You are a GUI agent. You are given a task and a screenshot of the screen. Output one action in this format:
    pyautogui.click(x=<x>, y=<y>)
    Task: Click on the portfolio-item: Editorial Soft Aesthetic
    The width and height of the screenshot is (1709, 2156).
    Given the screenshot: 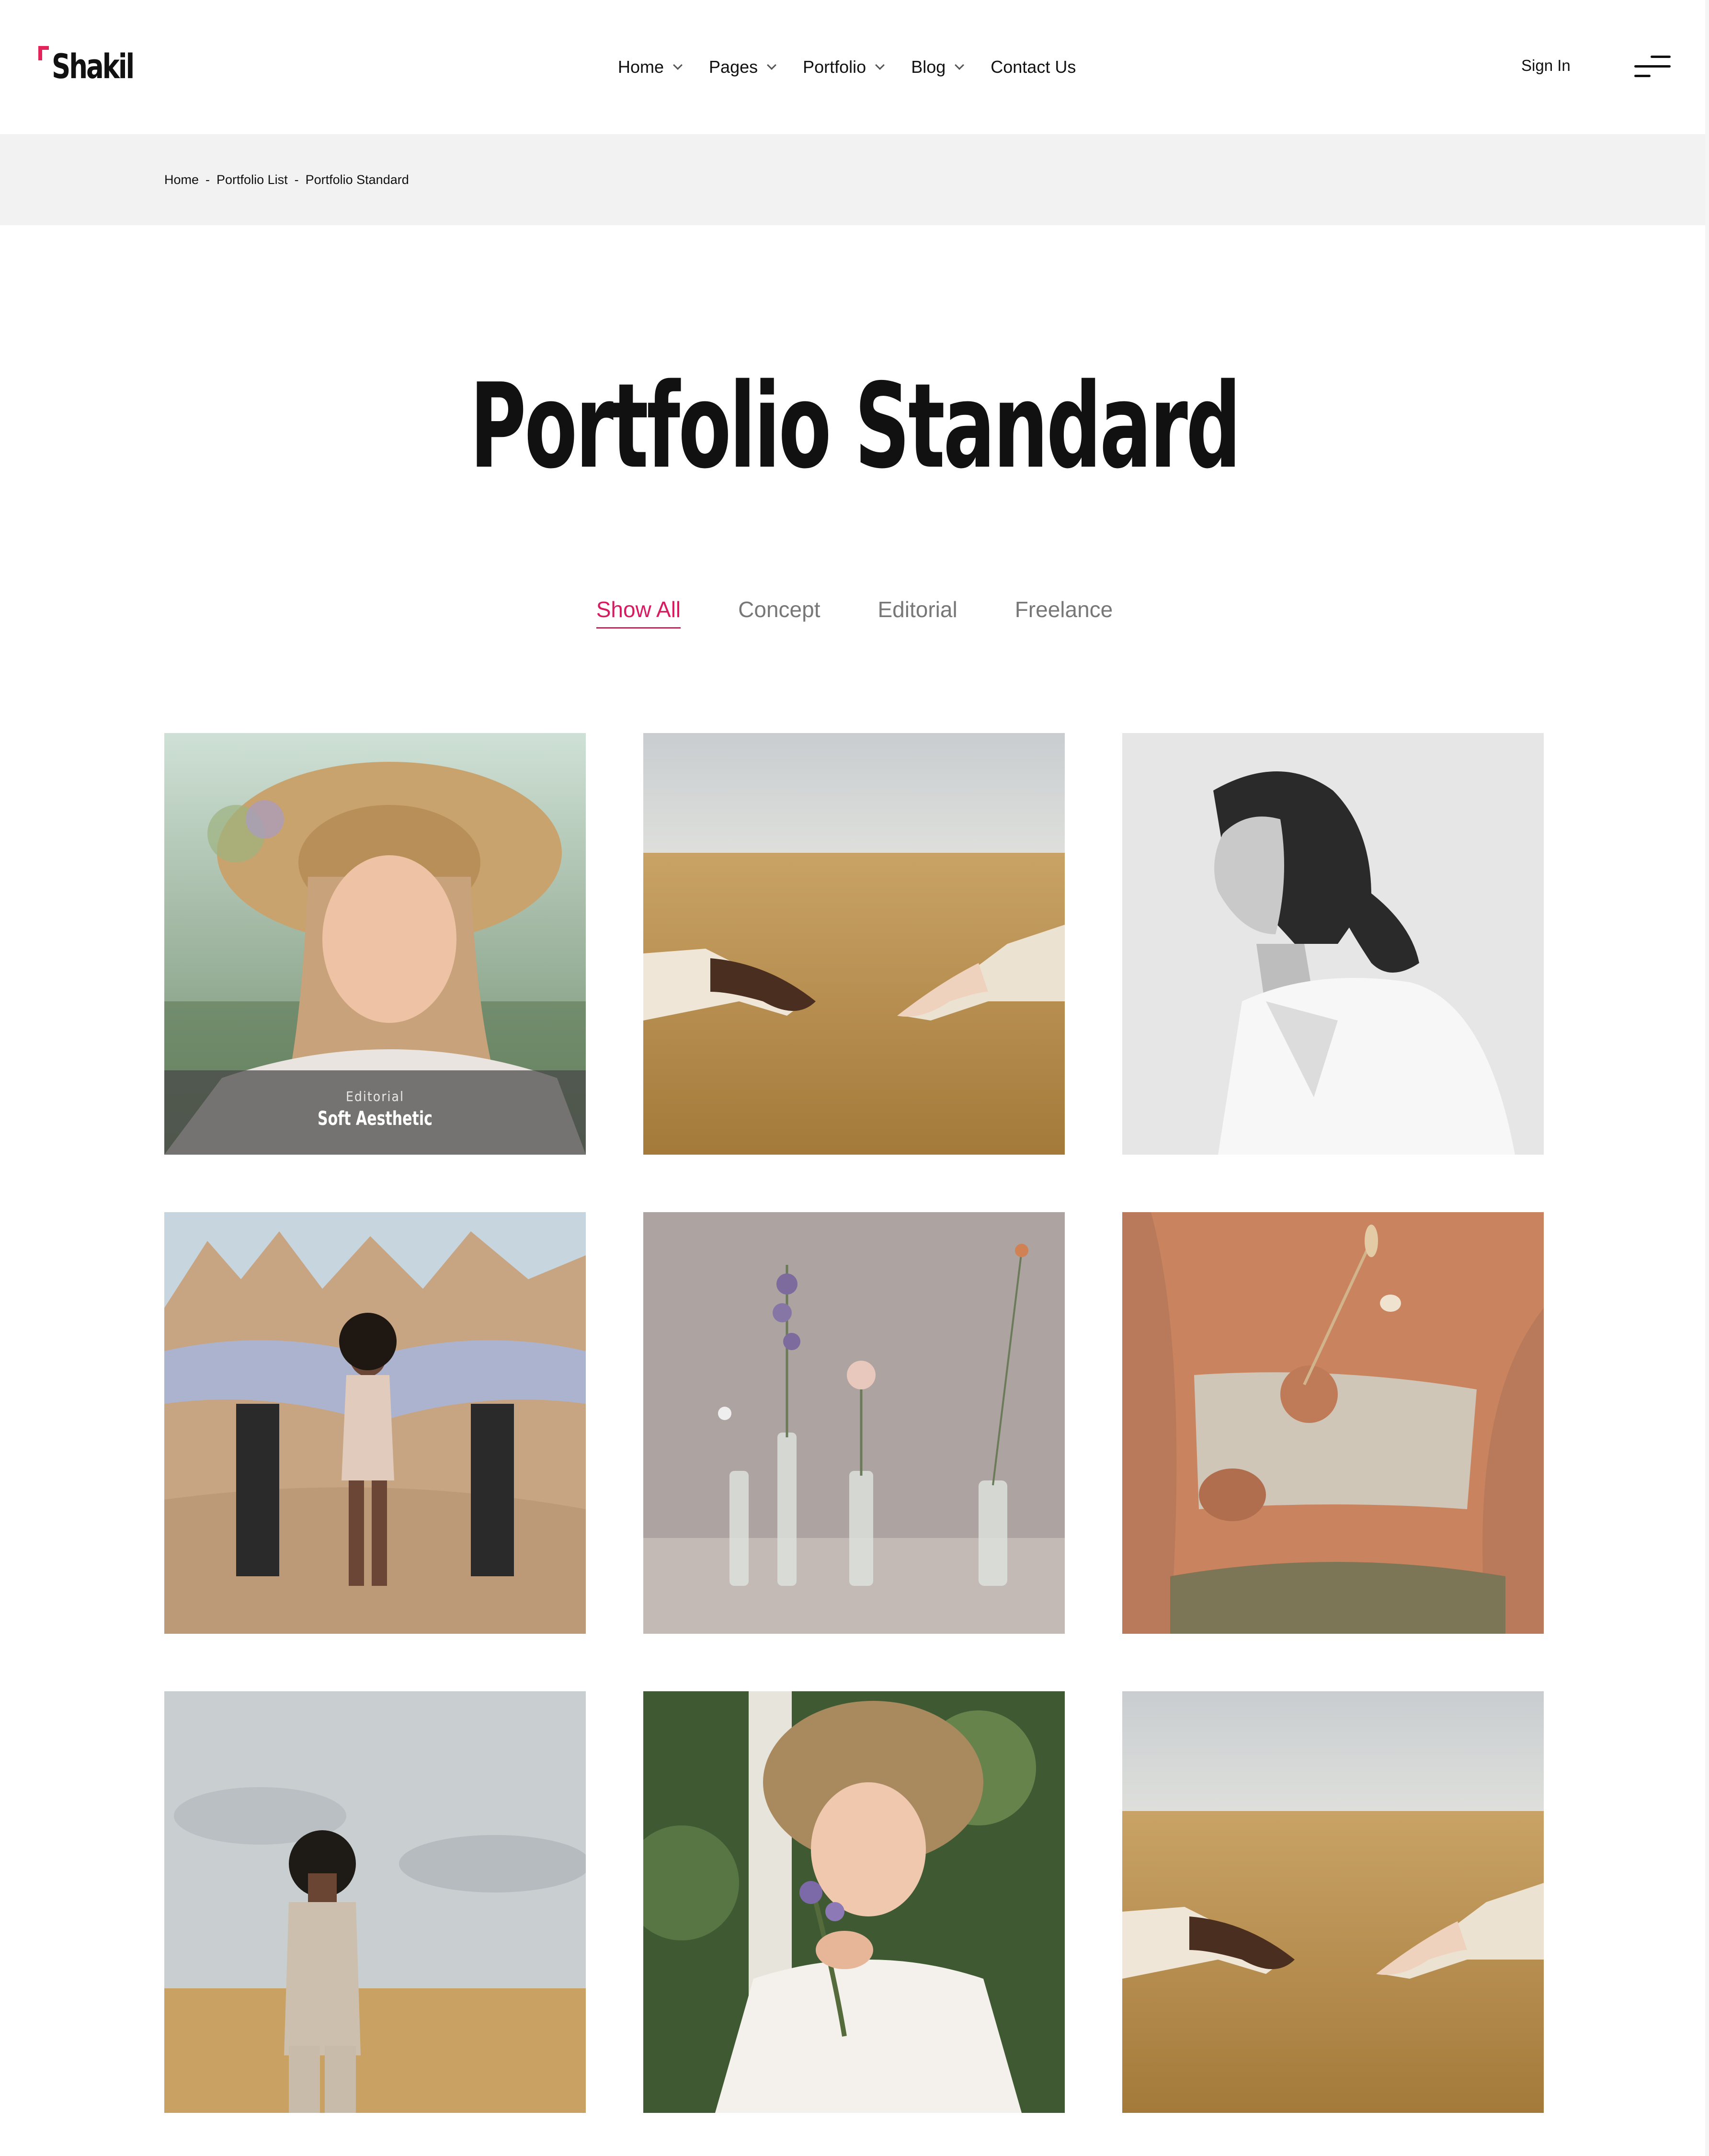 What is the action you would take?
    pyautogui.click(x=375, y=944)
    